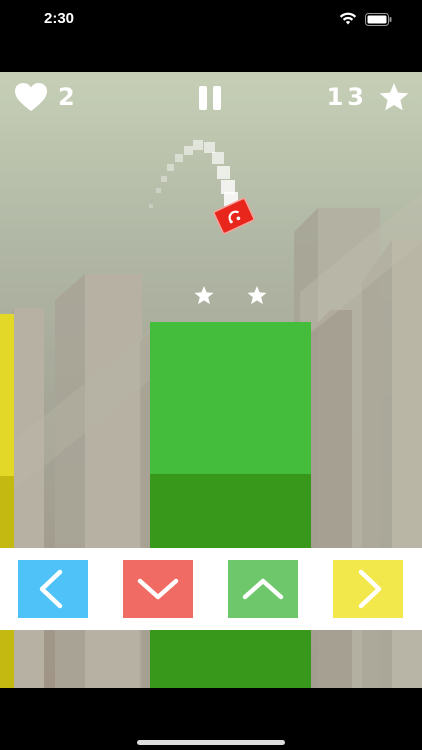 The image size is (422, 750). What do you see at coordinates (234, 216) in the screenshot?
I see `red-cube-icon` at bounding box center [234, 216].